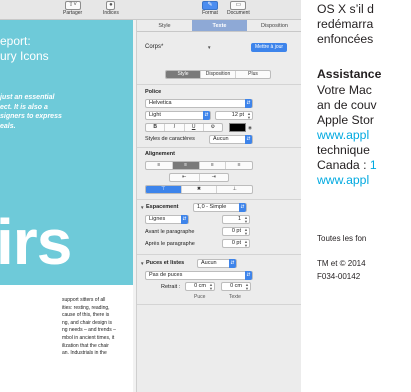 The width and height of the screenshot is (411, 392). What do you see at coordinates (213, 127) in the screenshot?
I see `text-options-button: ⚙` at bounding box center [213, 127].